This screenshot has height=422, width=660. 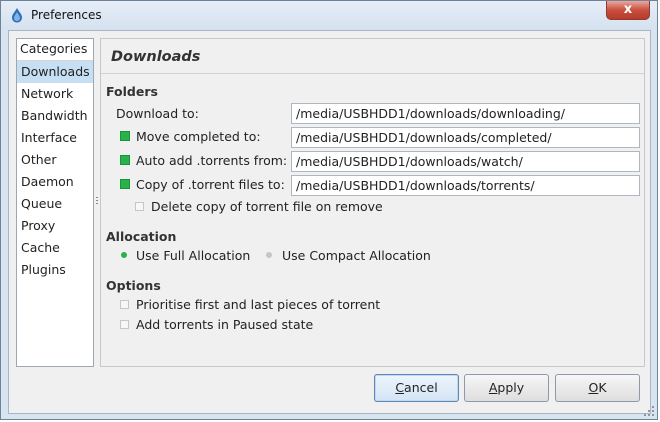 What do you see at coordinates (66, 15) in the screenshot?
I see `window-title: Preferences` at bounding box center [66, 15].